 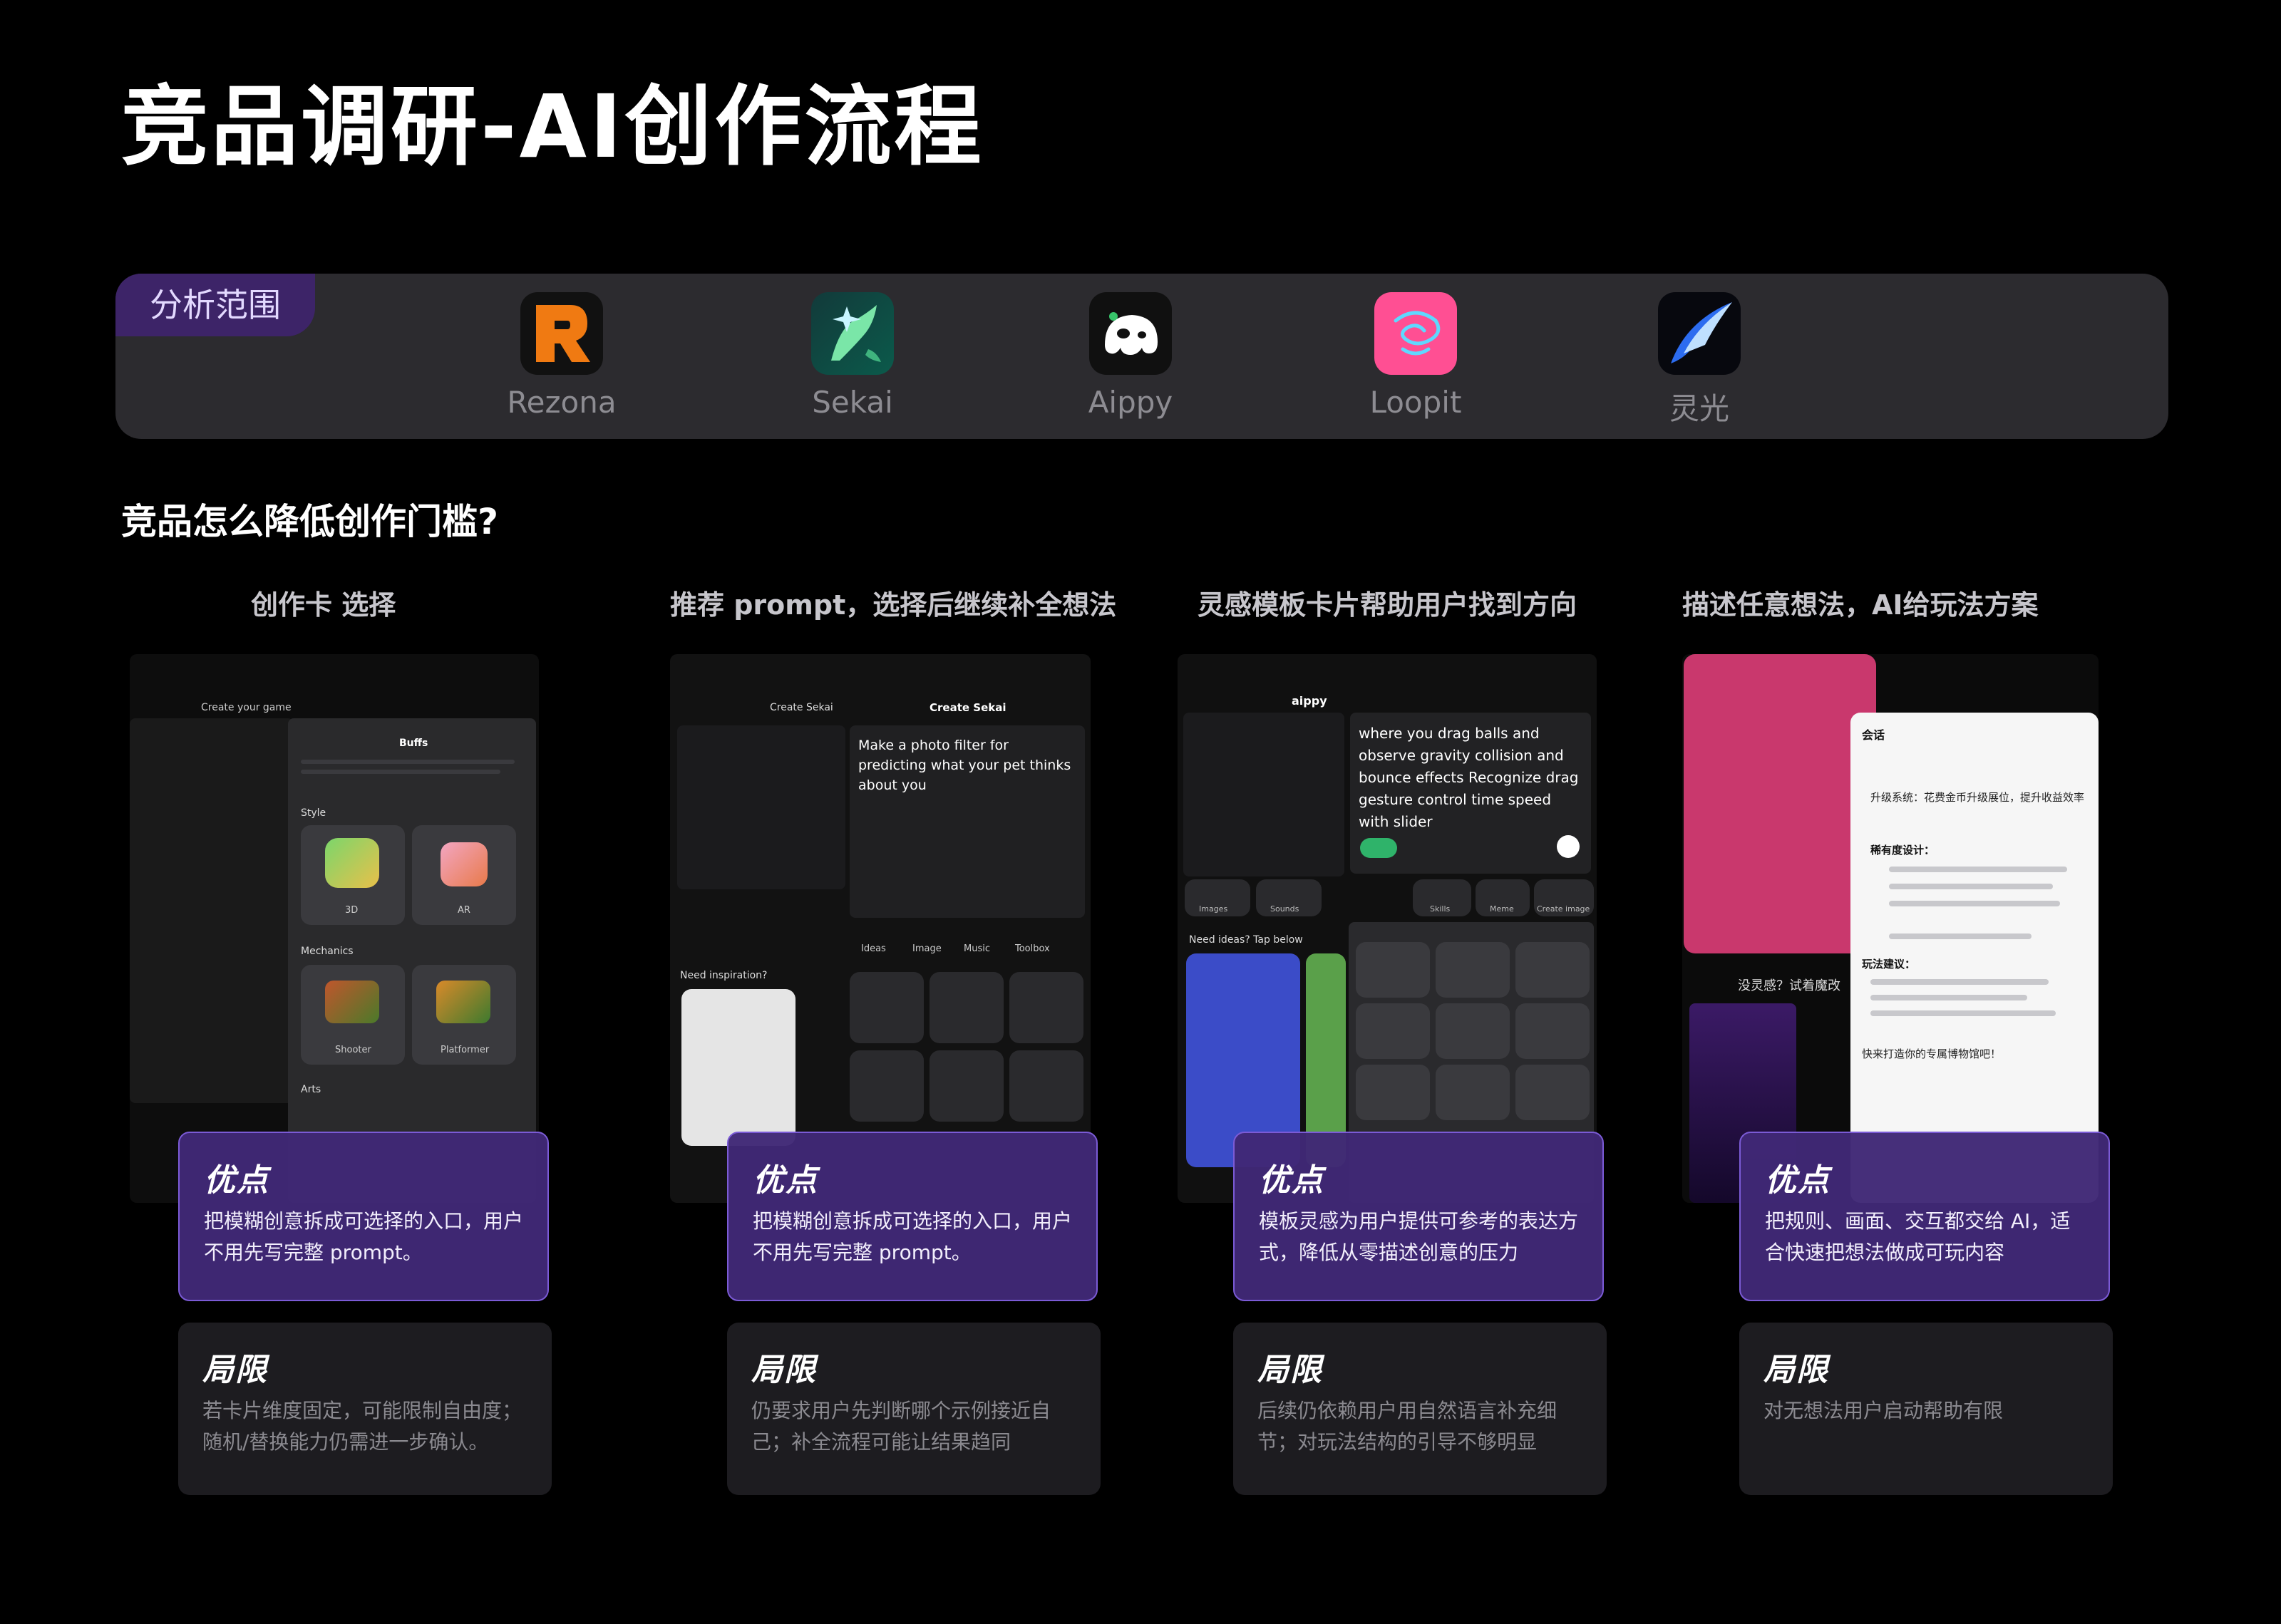 I want to click on prompt-box-left, so click(x=761, y=807).